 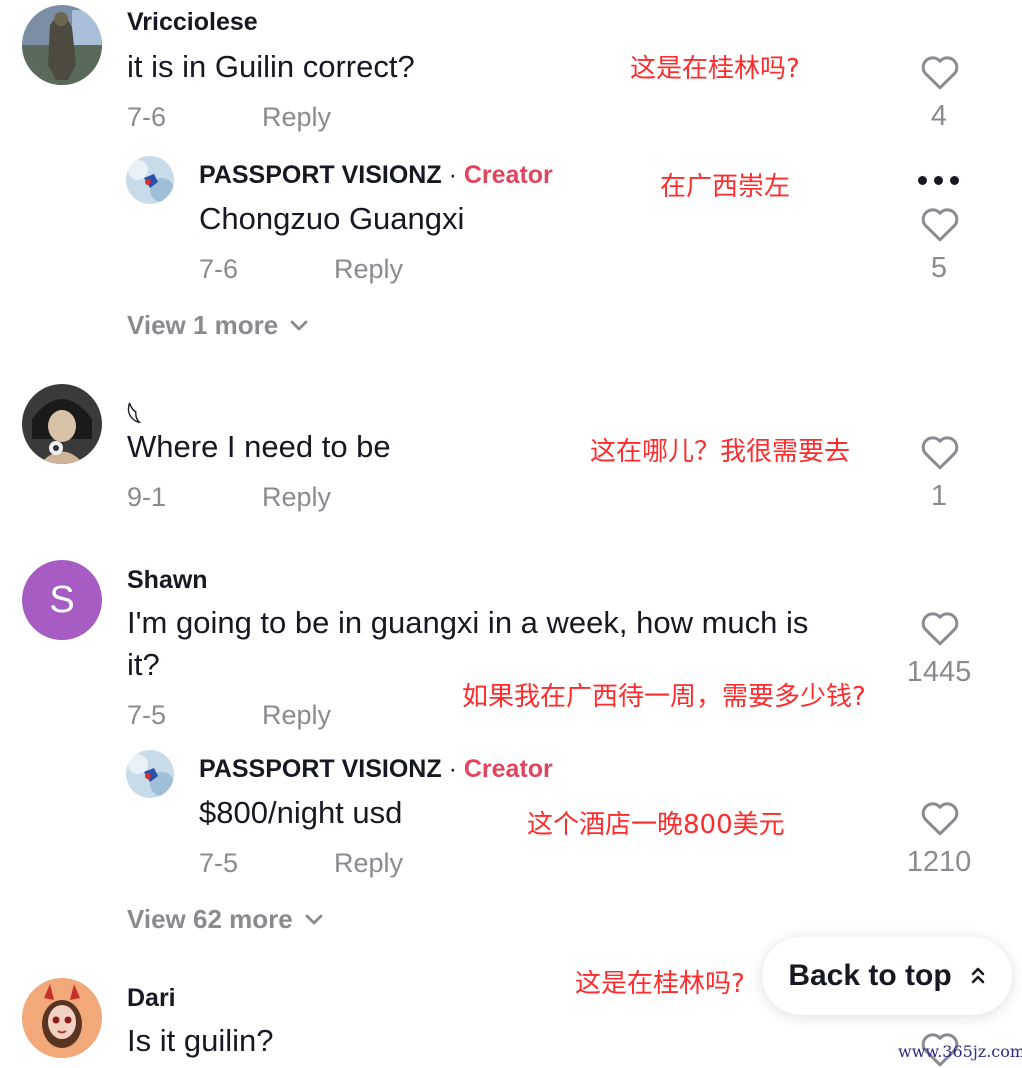 What do you see at coordinates (271, 66) in the screenshot?
I see `comment-text: it is in Guilin correct?` at bounding box center [271, 66].